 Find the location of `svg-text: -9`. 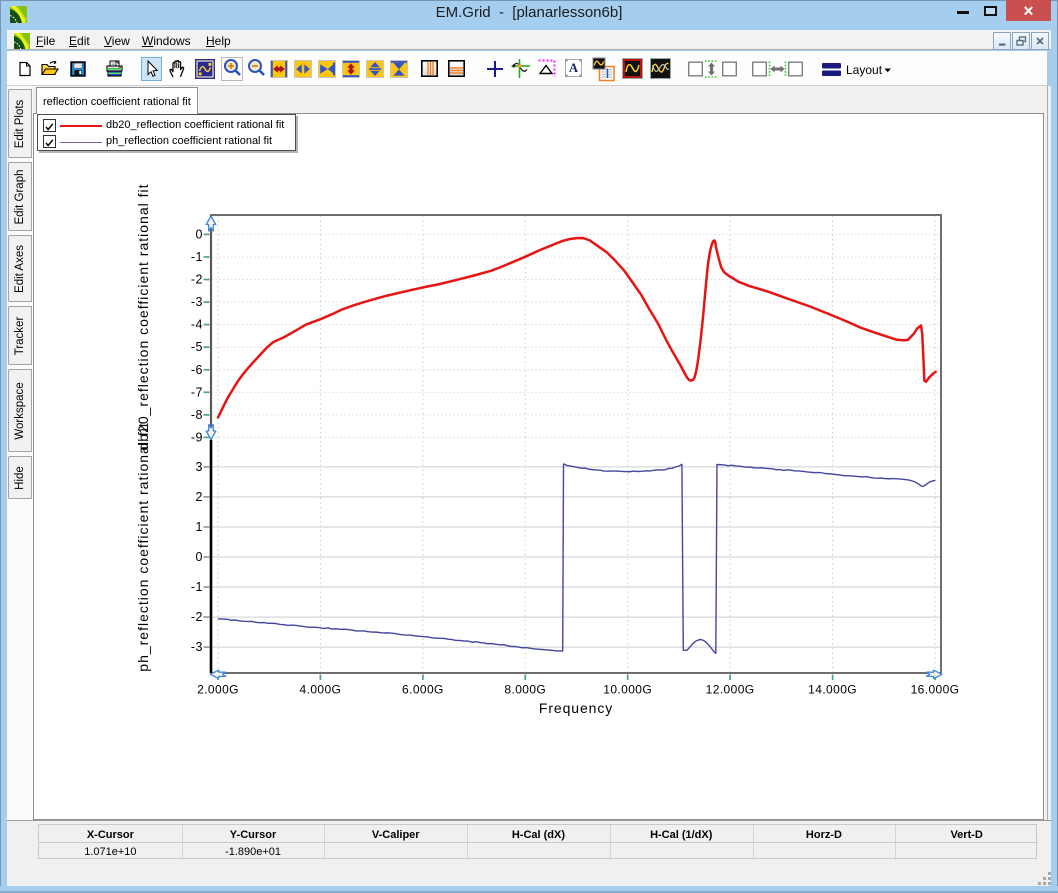

svg-text: -9 is located at coordinates (197, 437).